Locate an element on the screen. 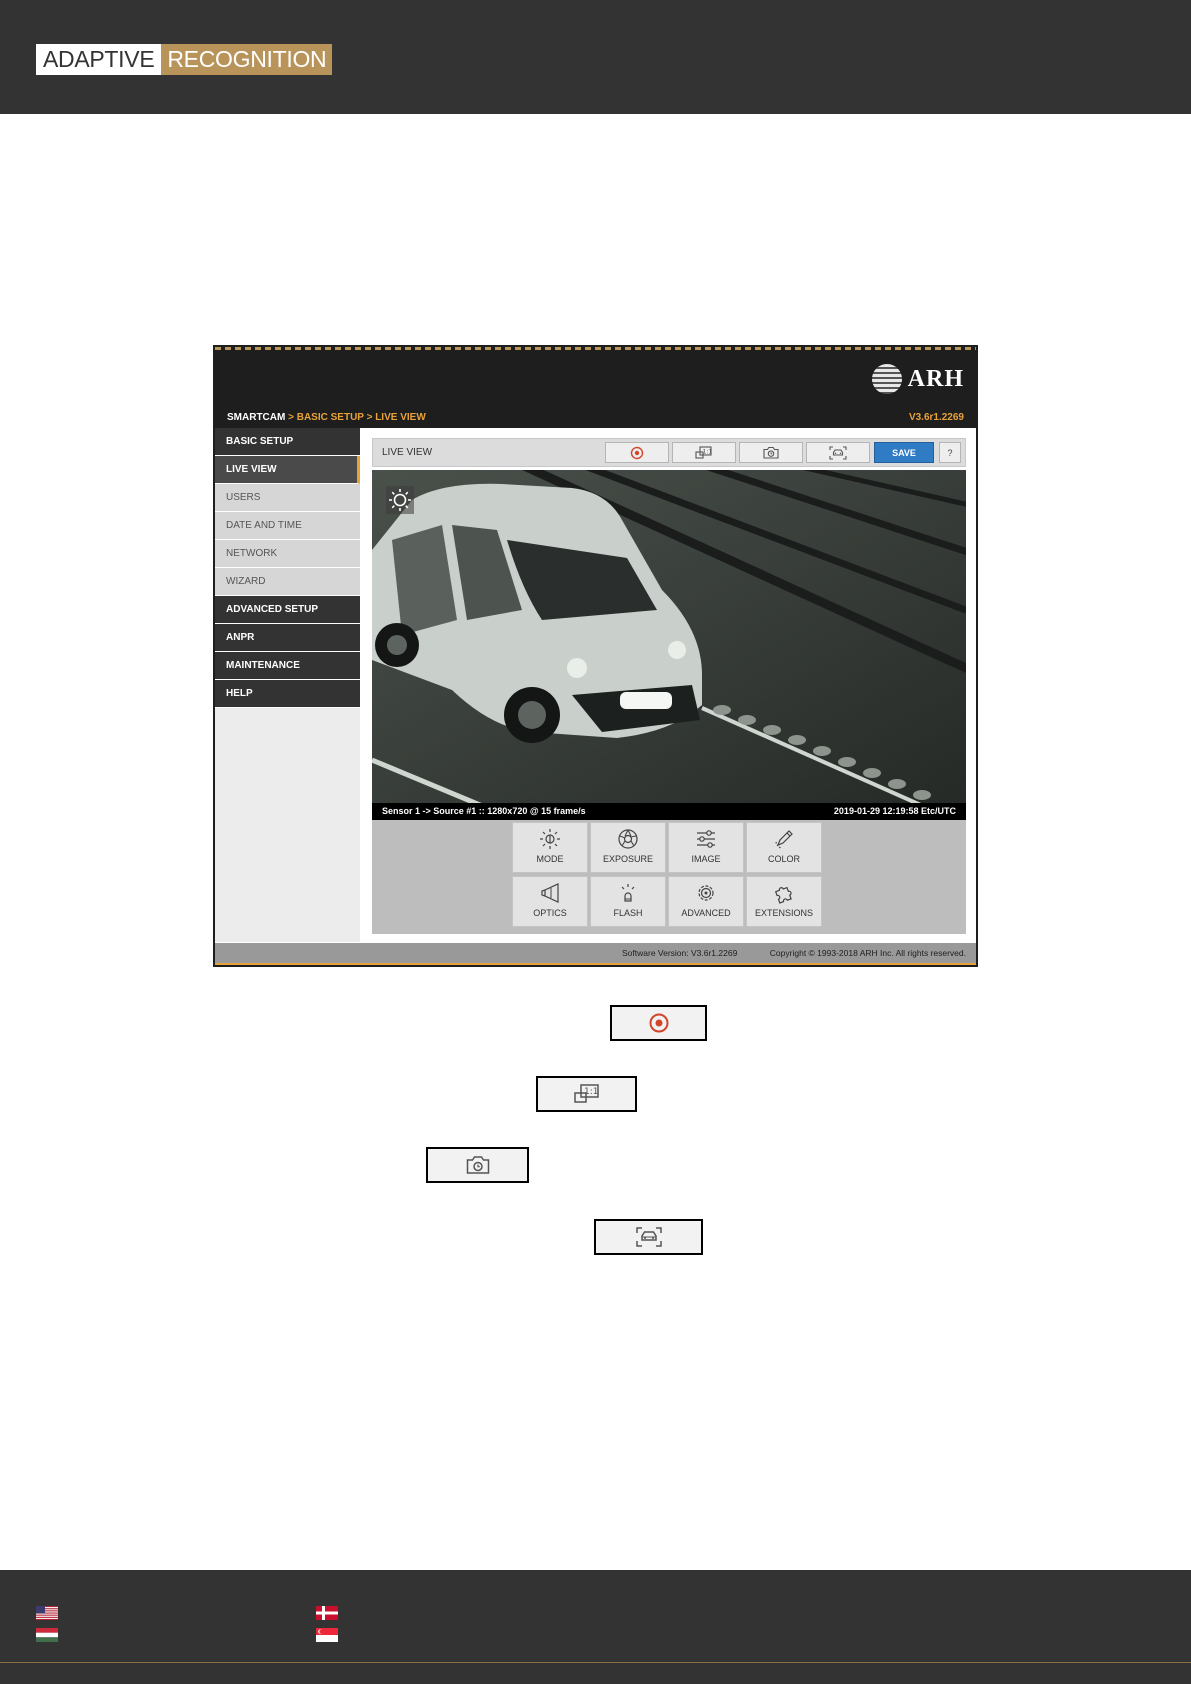  denmark-flag-icon is located at coordinates (327, 1613).